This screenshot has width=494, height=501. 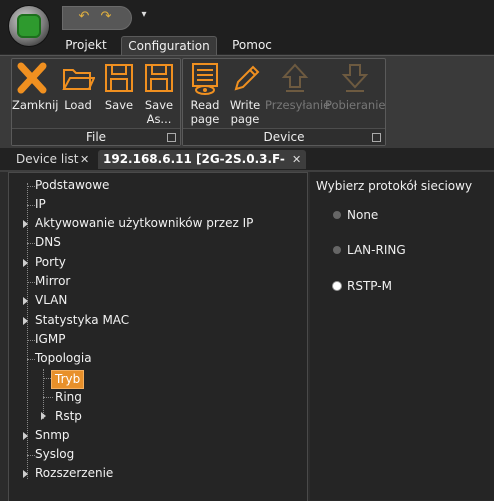 What do you see at coordinates (362, 215) in the screenshot?
I see `radio-none-label: None` at bounding box center [362, 215].